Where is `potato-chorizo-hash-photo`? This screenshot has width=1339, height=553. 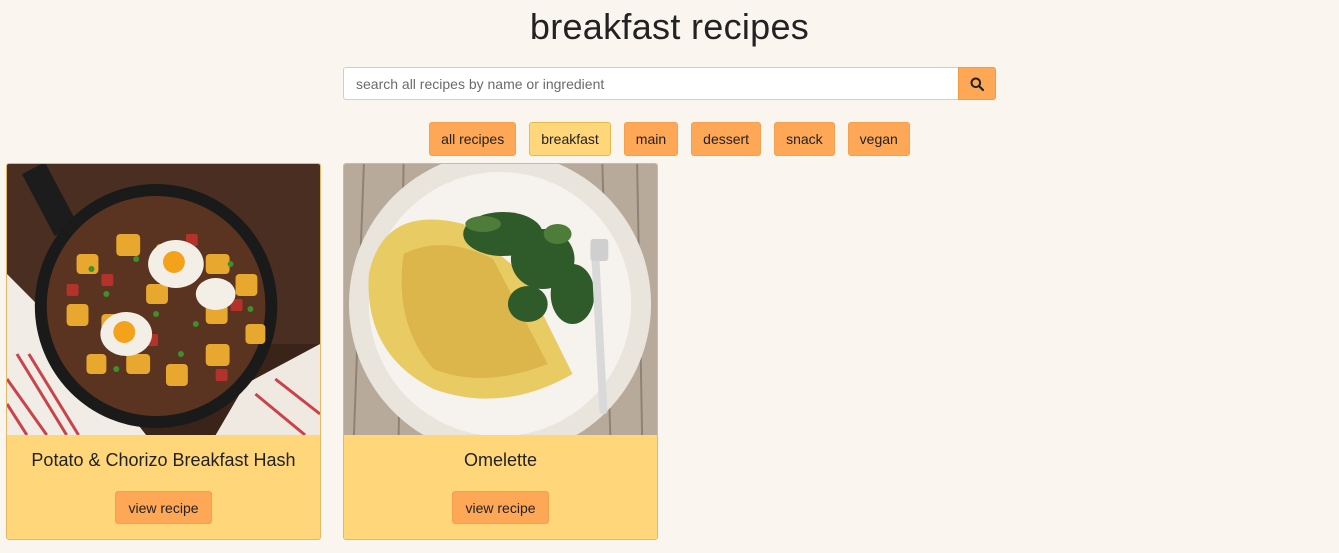
potato-chorizo-hash-photo is located at coordinates (163, 299).